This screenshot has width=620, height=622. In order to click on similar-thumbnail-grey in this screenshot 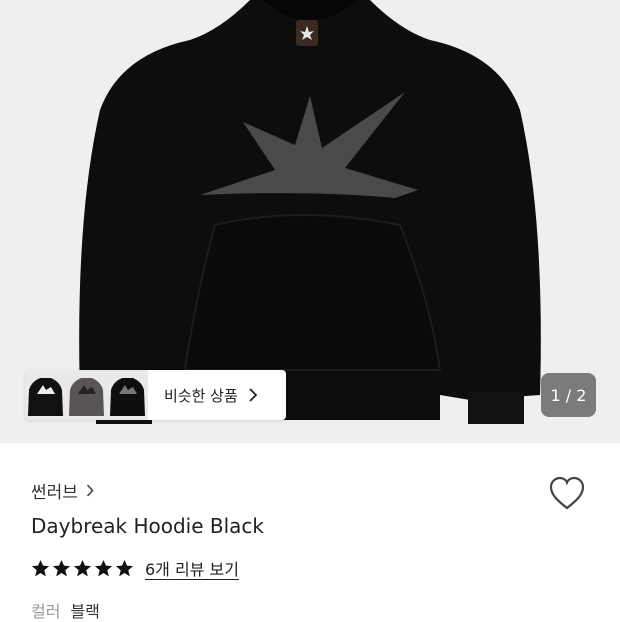, I will do `click(86, 395)`.